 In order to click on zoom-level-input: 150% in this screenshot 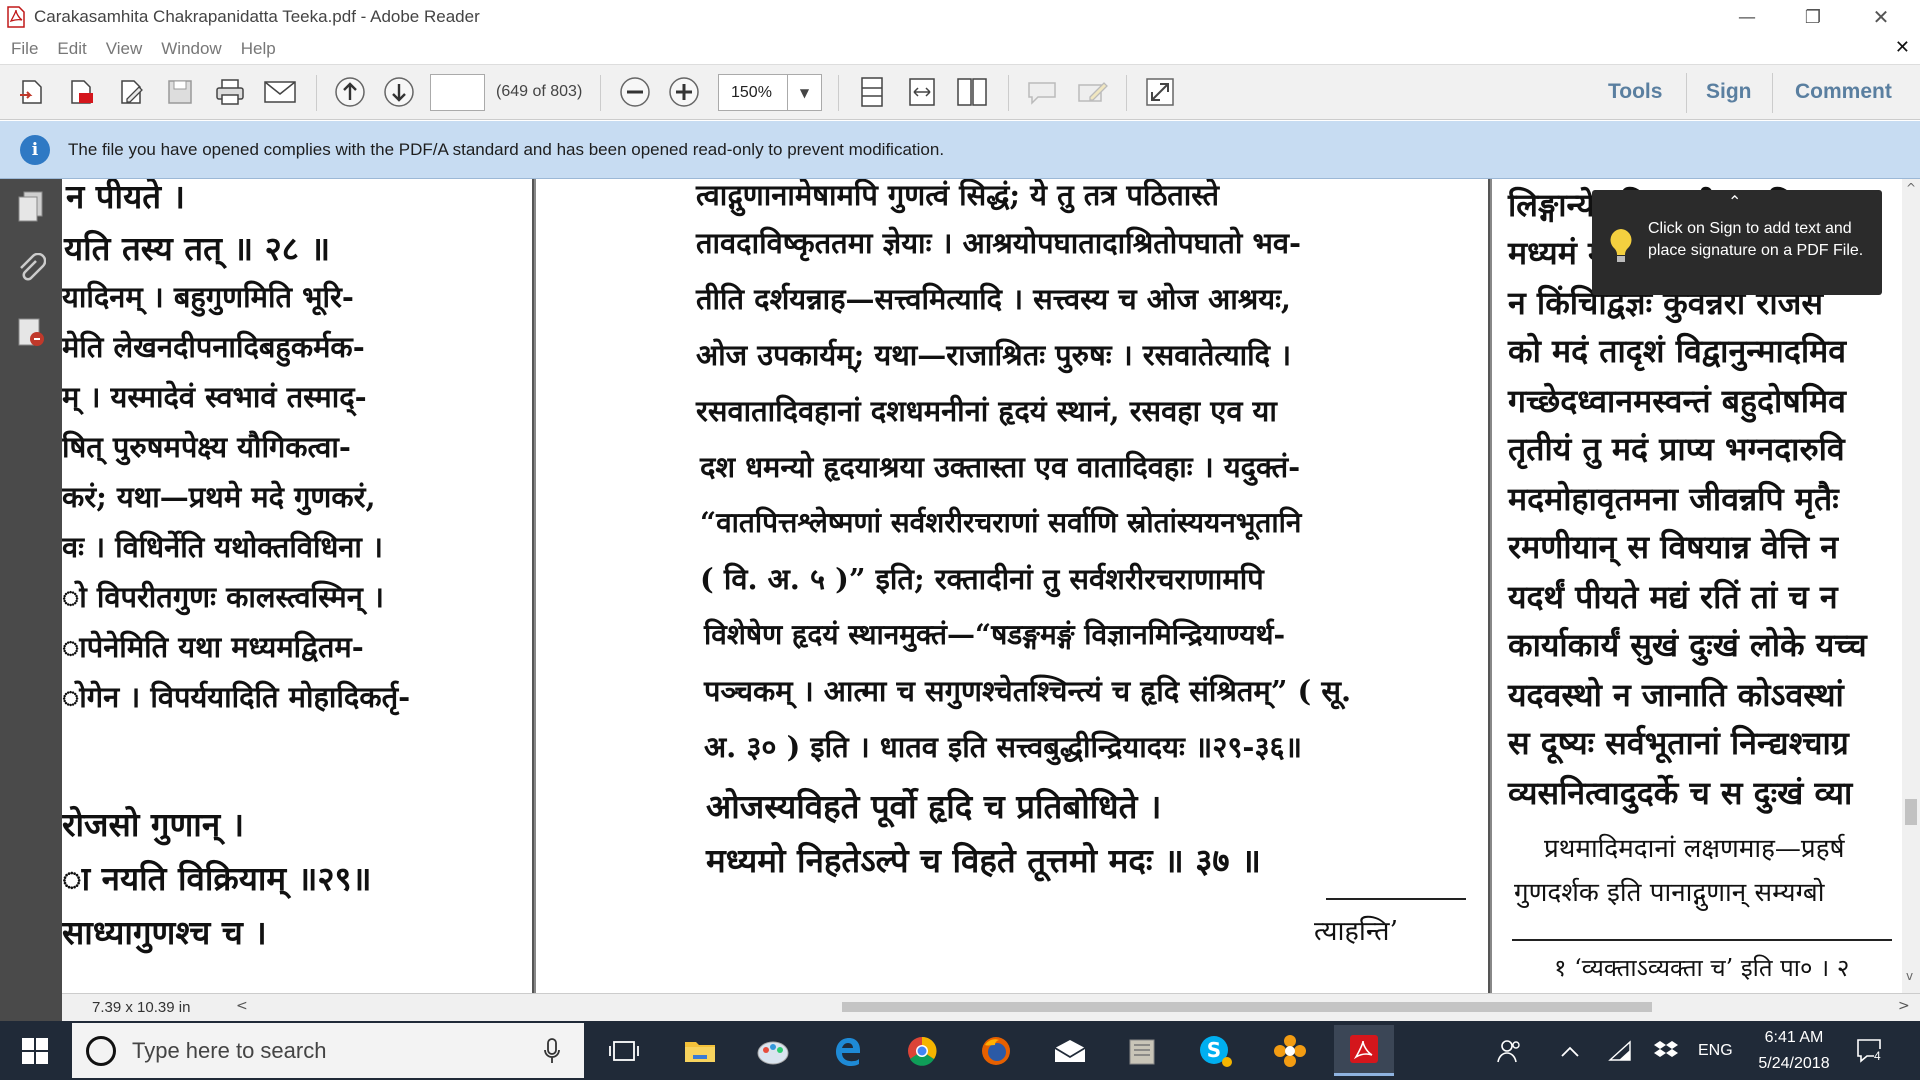, I will do `click(753, 92)`.